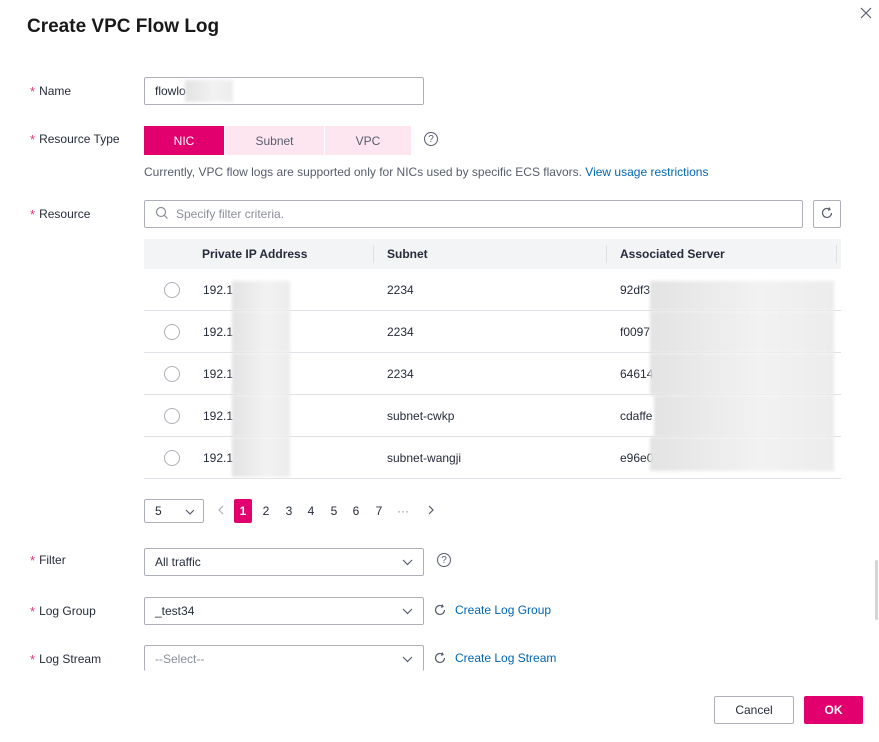 The width and height of the screenshot is (879, 742). What do you see at coordinates (178, 562) in the screenshot?
I see `filter-value: All traffic` at bounding box center [178, 562].